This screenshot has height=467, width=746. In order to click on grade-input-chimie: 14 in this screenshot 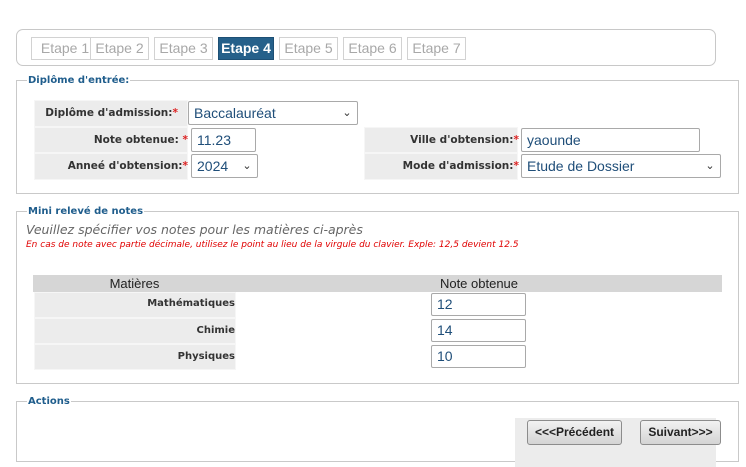, I will do `click(478, 330)`.